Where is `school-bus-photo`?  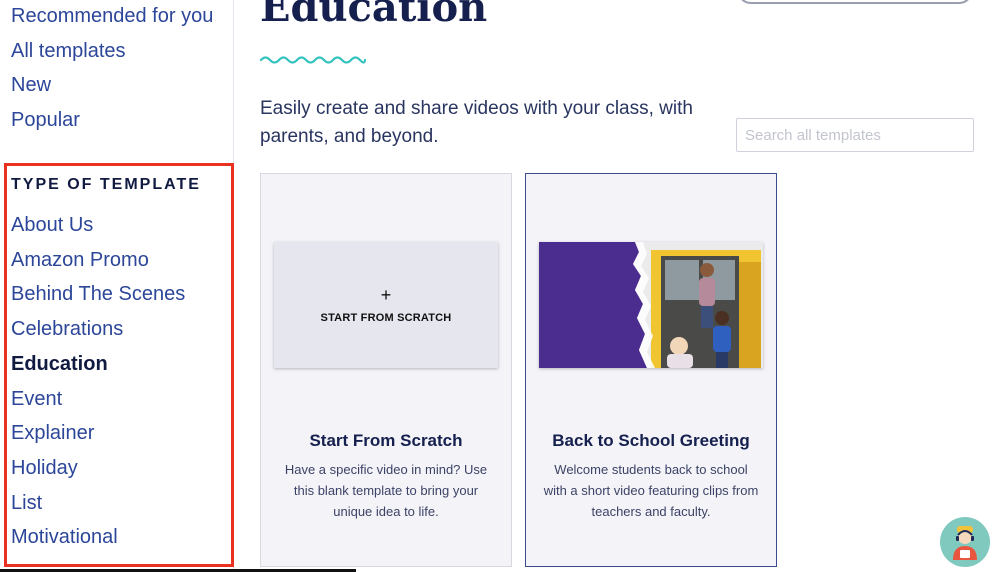
school-bus-photo is located at coordinates (651, 305).